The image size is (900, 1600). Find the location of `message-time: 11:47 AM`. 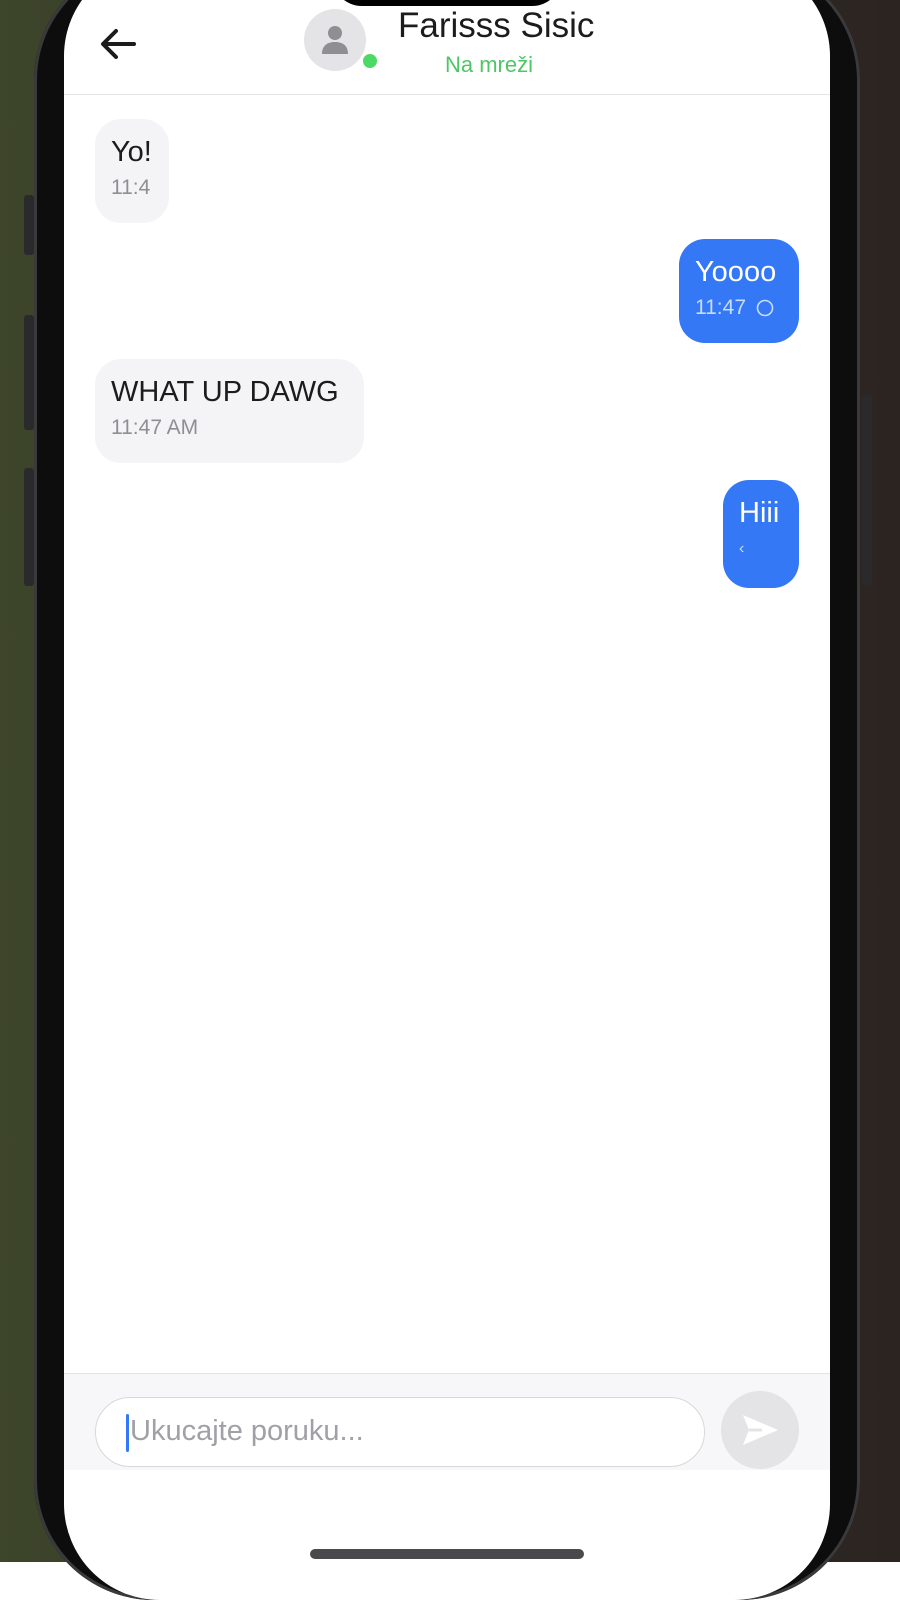

message-time: 11:47 AM is located at coordinates (155, 427).